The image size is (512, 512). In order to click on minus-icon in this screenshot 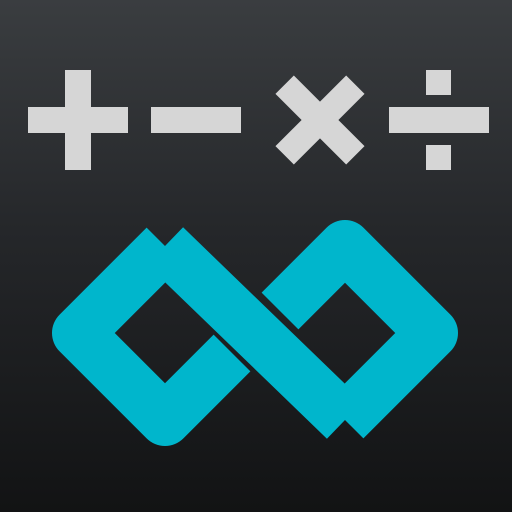, I will do `click(196, 120)`.